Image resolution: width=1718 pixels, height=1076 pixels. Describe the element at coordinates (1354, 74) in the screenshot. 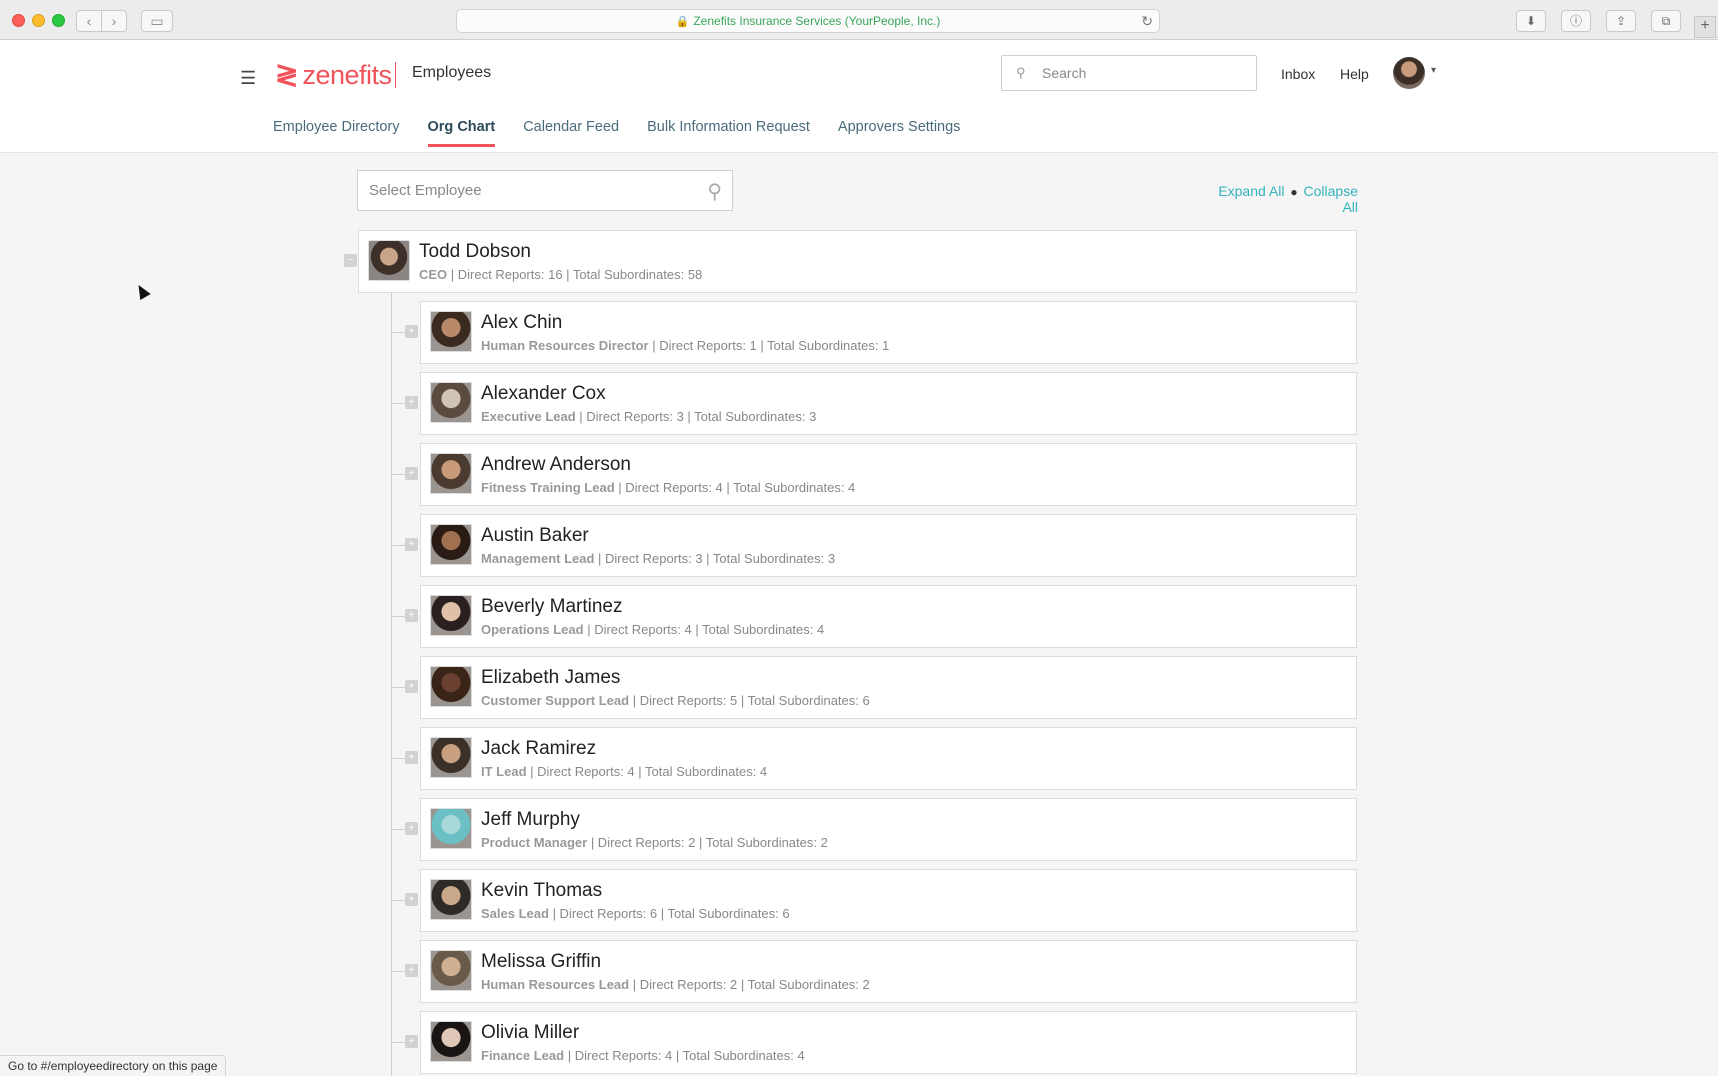

I see `help-link: Help` at that location.